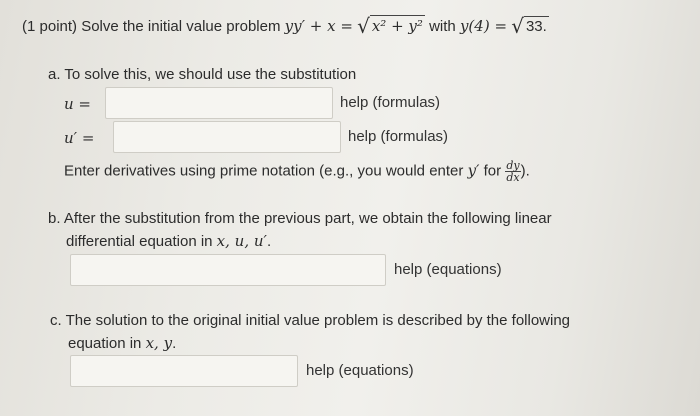 This screenshot has width=700, height=416. What do you see at coordinates (159, 343) in the screenshot?
I see `part-c-variables: x, y` at bounding box center [159, 343].